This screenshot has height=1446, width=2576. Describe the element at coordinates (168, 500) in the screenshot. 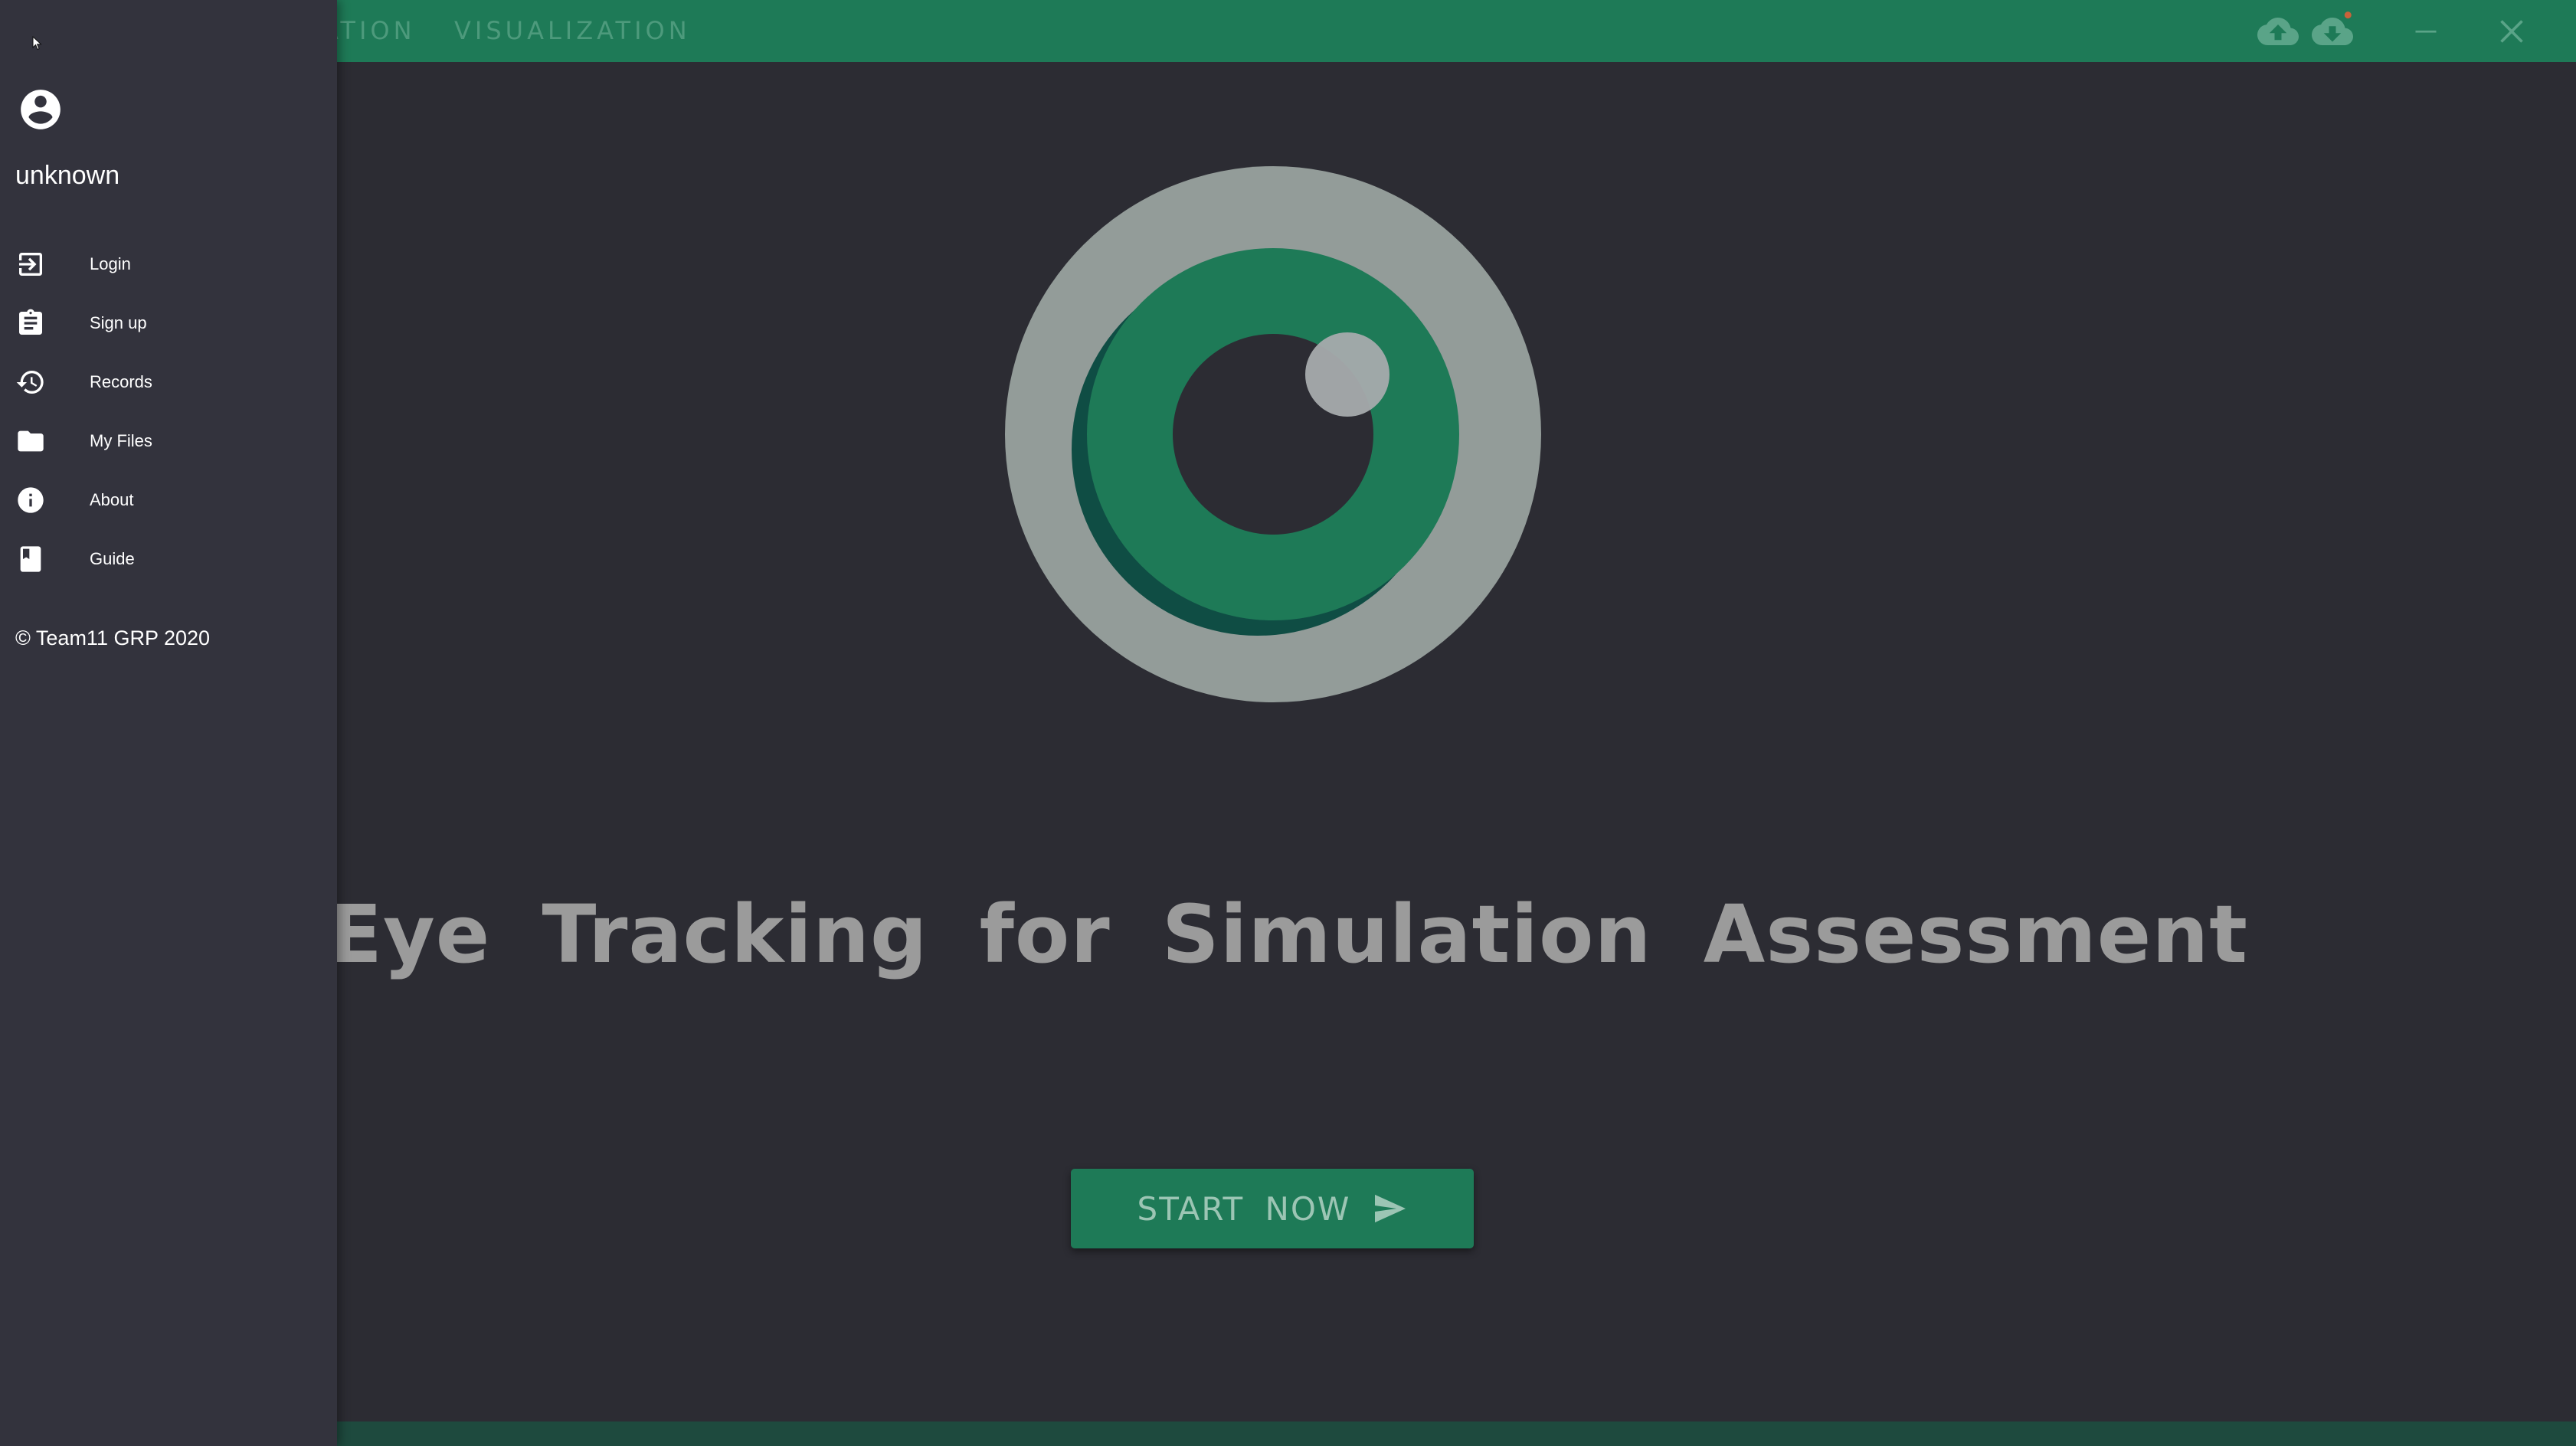

I see `sidebar-item-about: About` at that location.